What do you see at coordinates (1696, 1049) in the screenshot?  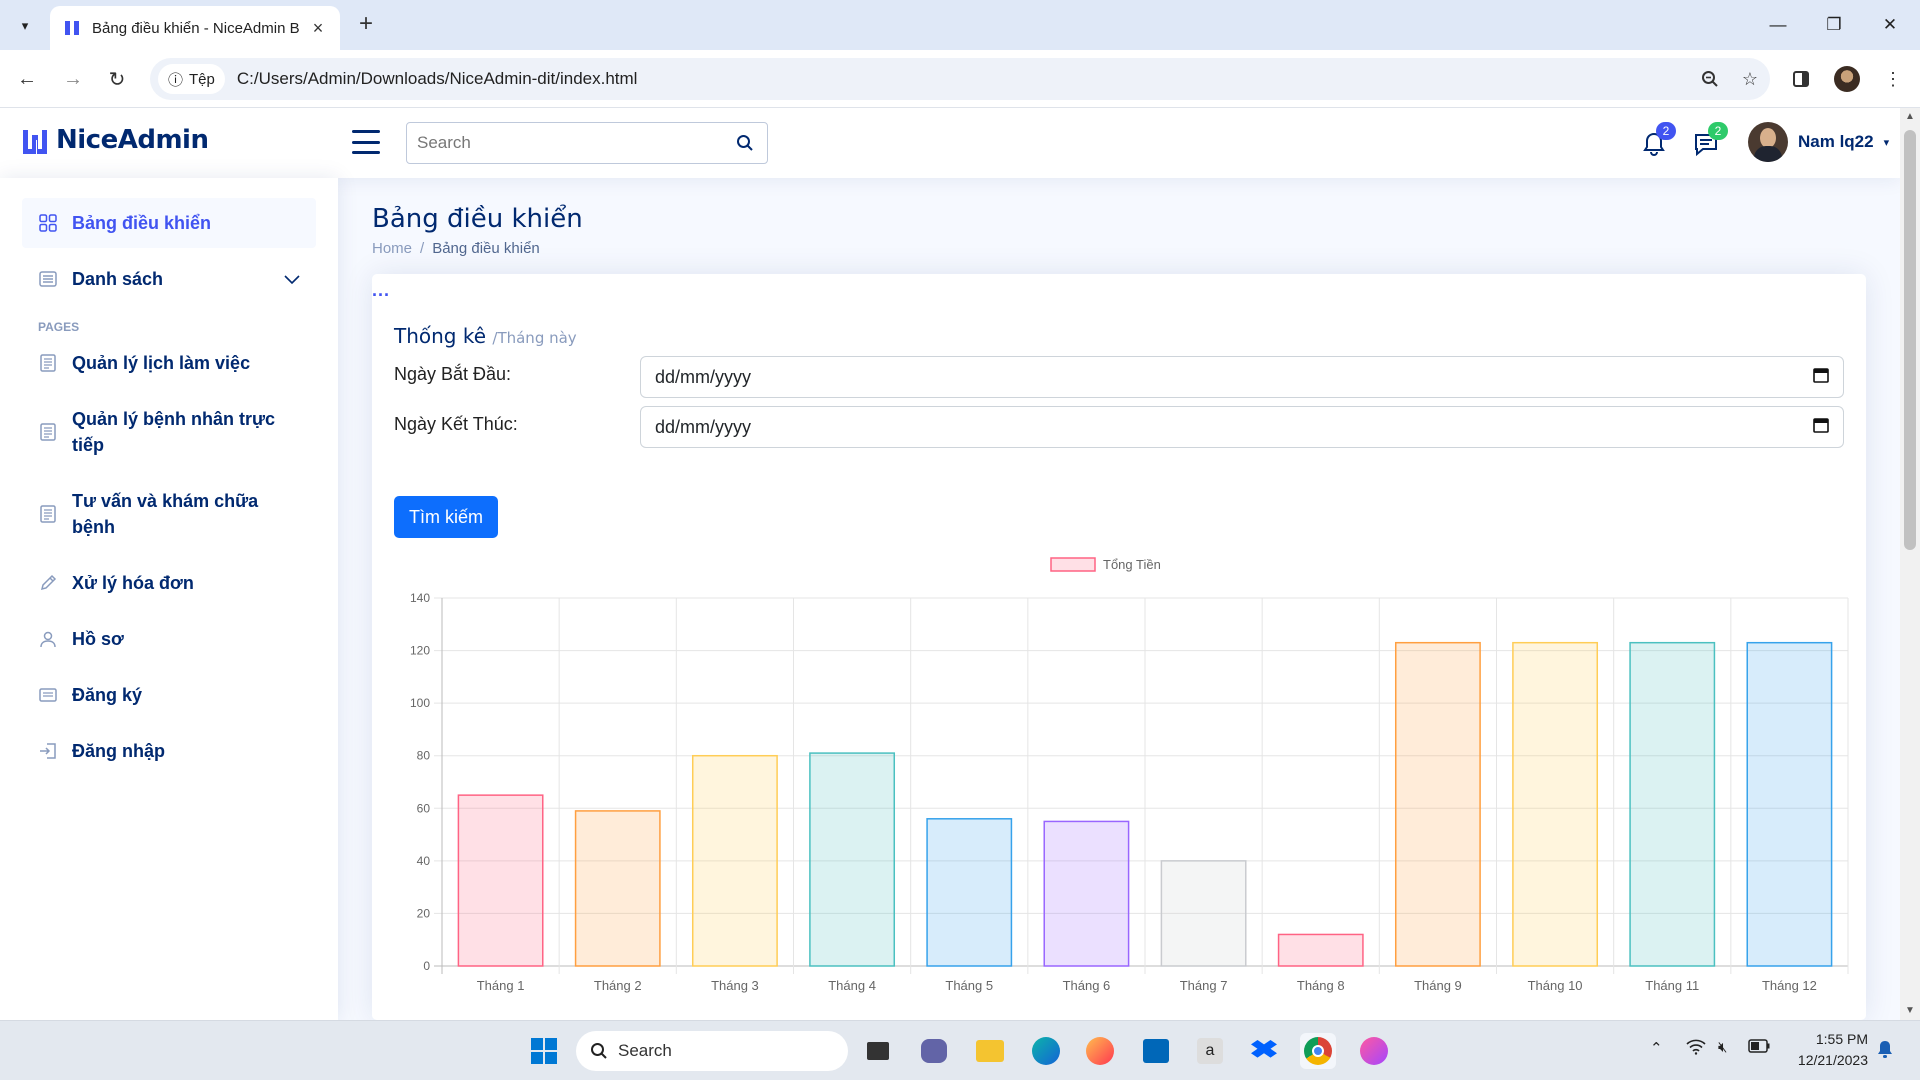 I see `wifi-icon` at bounding box center [1696, 1049].